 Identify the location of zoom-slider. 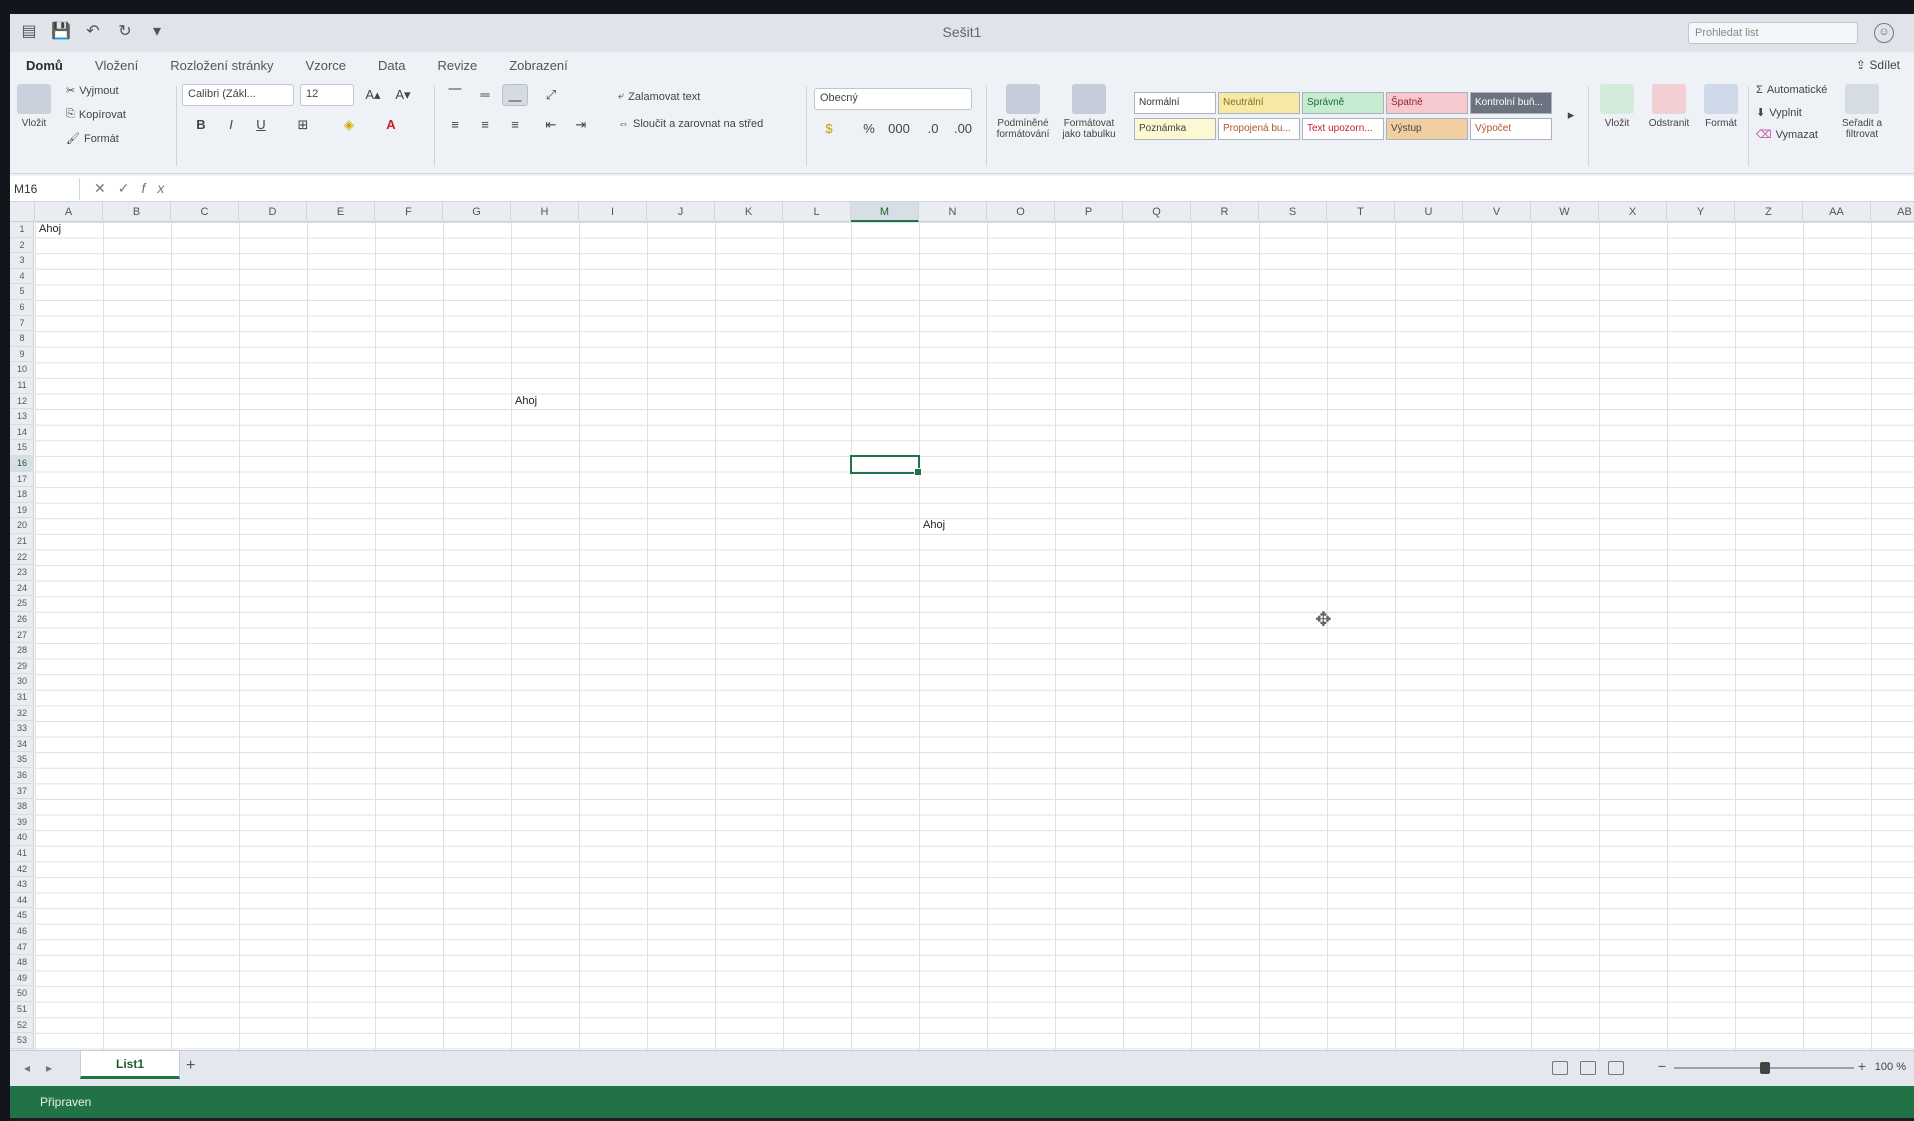
(1764, 1068).